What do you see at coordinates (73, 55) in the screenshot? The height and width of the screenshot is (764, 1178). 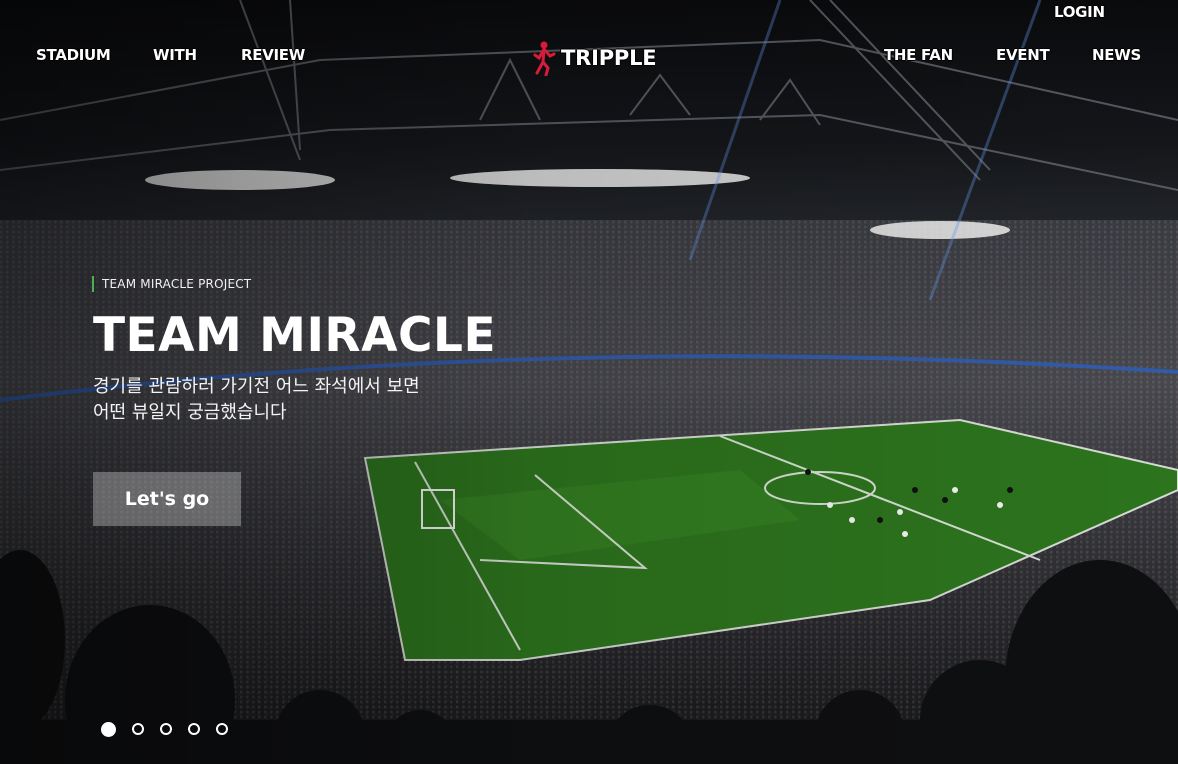 I see `nav-item-stadium: STADIUM` at bounding box center [73, 55].